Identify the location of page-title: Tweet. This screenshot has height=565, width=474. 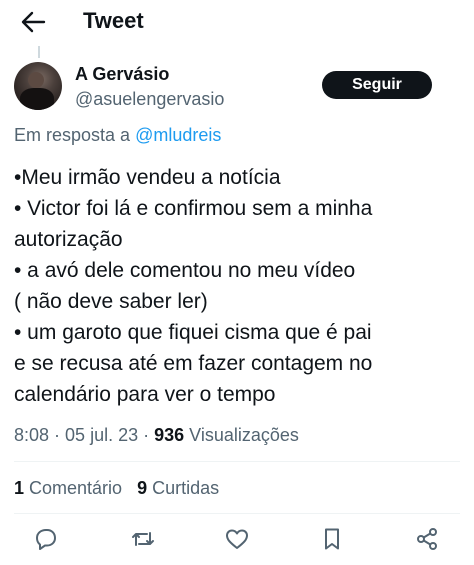
(113, 20).